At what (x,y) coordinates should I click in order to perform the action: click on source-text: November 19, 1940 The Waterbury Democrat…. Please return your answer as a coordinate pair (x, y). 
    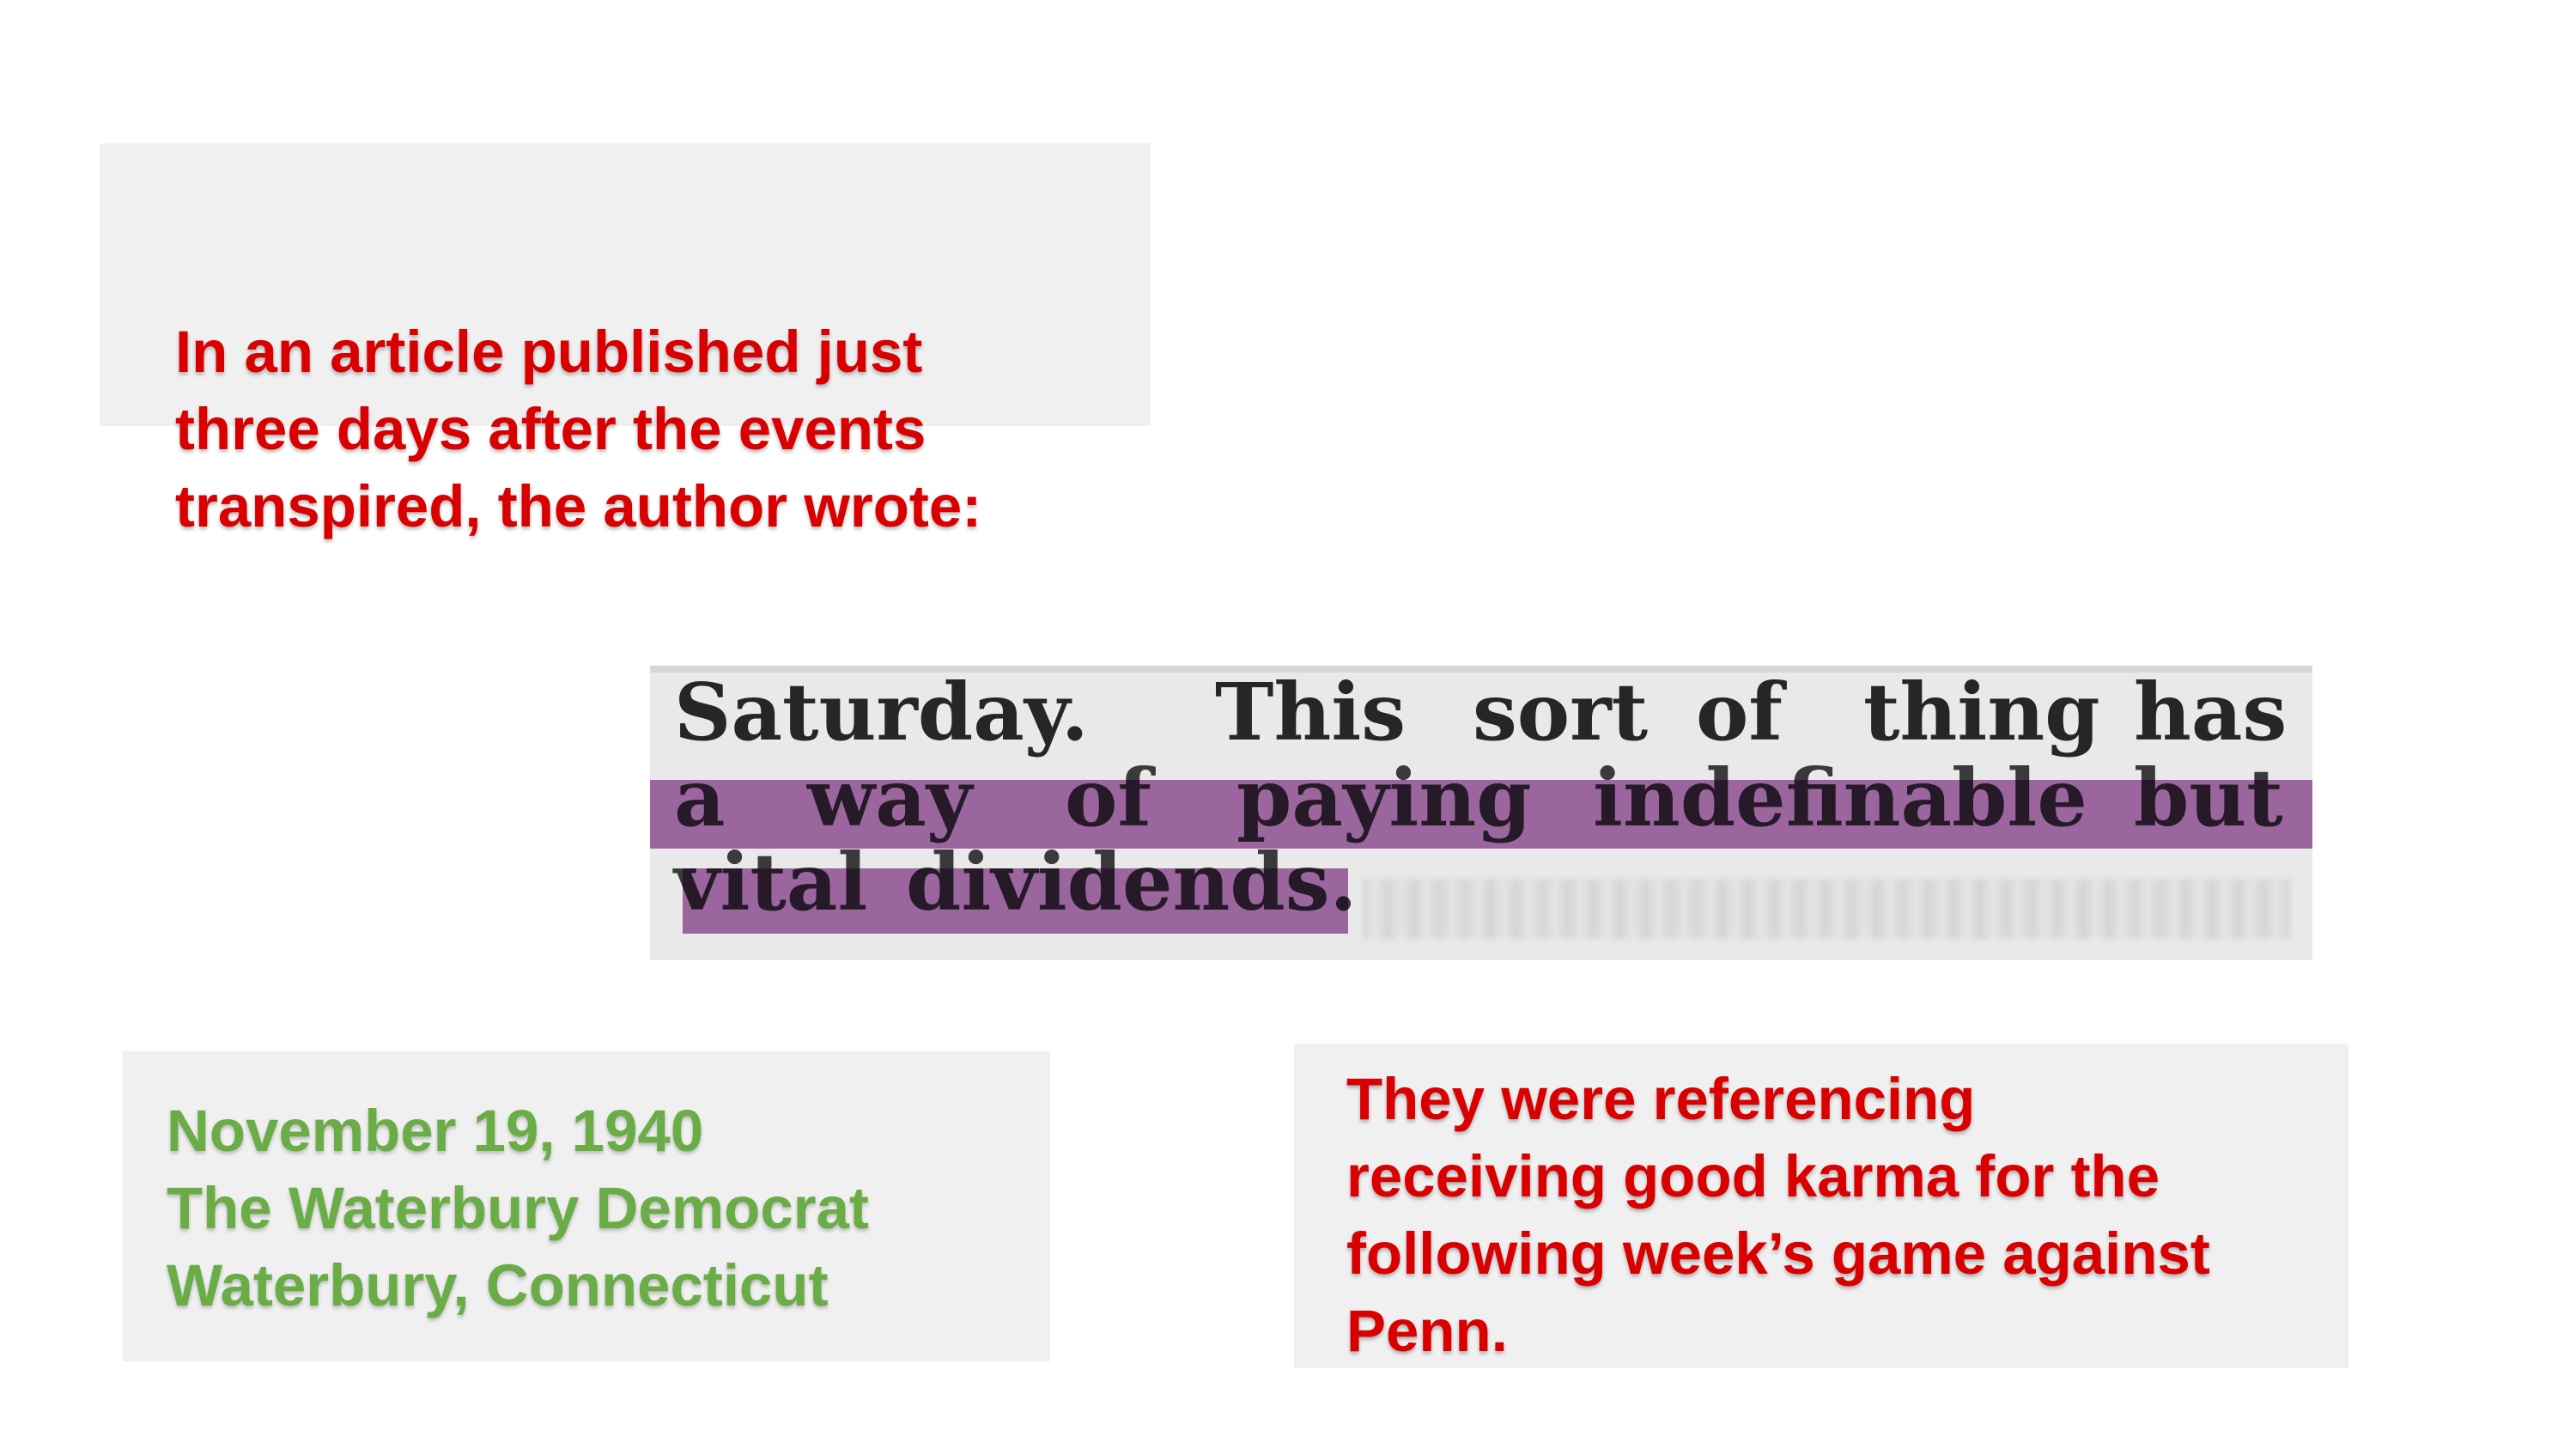
    Looking at the image, I should click on (518, 1208).